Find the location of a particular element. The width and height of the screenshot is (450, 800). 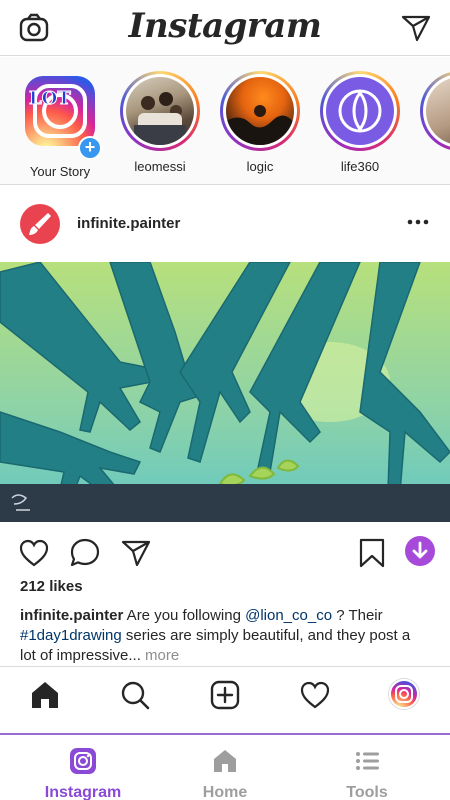

app-tab-label: Instagram is located at coordinates (83, 792).